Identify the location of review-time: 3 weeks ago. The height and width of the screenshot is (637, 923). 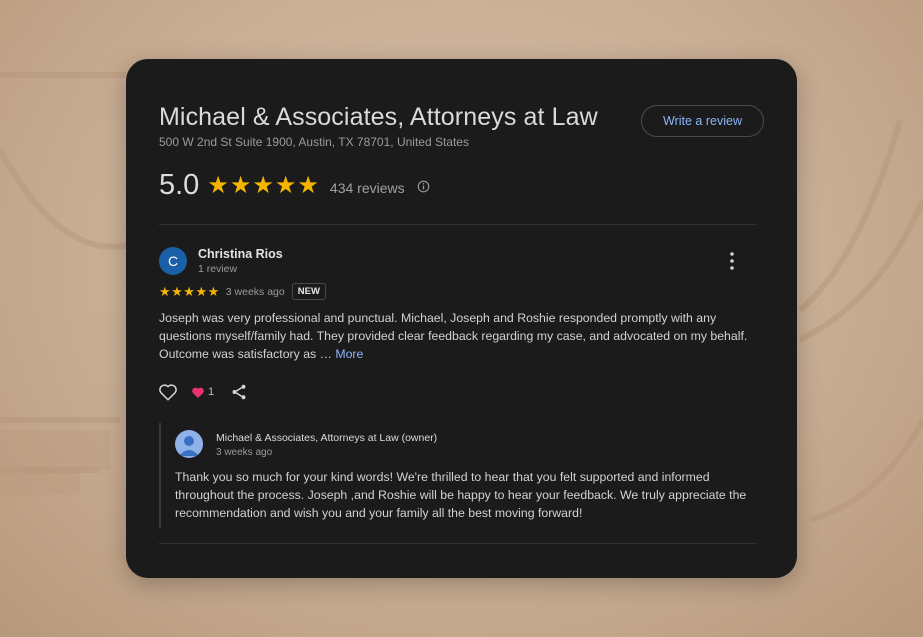
(255, 291).